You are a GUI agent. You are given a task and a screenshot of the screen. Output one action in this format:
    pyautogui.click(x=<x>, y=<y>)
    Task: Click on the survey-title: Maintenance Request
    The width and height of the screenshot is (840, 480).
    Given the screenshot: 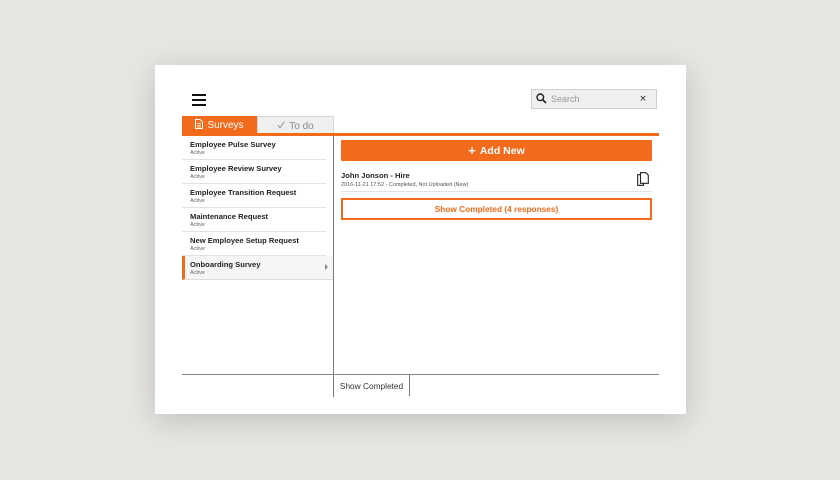 What is the action you would take?
    pyautogui.click(x=229, y=216)
    